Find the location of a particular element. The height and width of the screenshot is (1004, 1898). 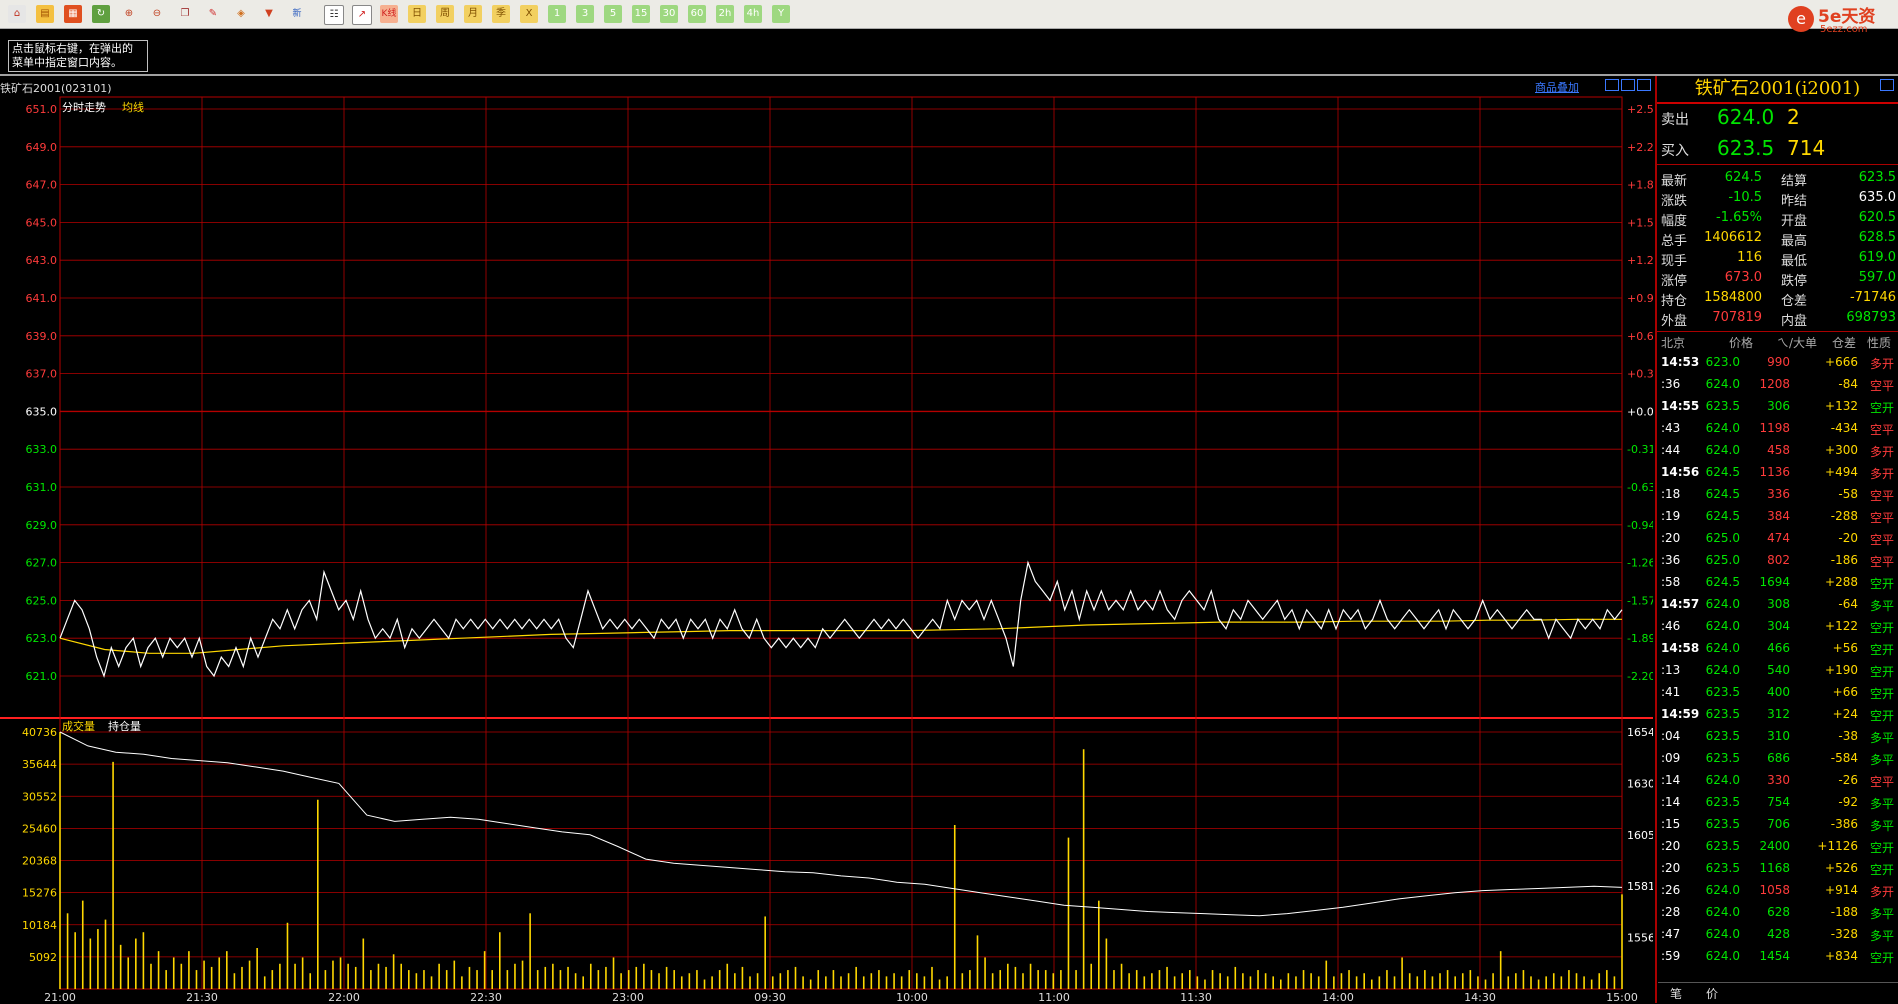

tick-nature: 多开 is located at coordinates (1881, 452).